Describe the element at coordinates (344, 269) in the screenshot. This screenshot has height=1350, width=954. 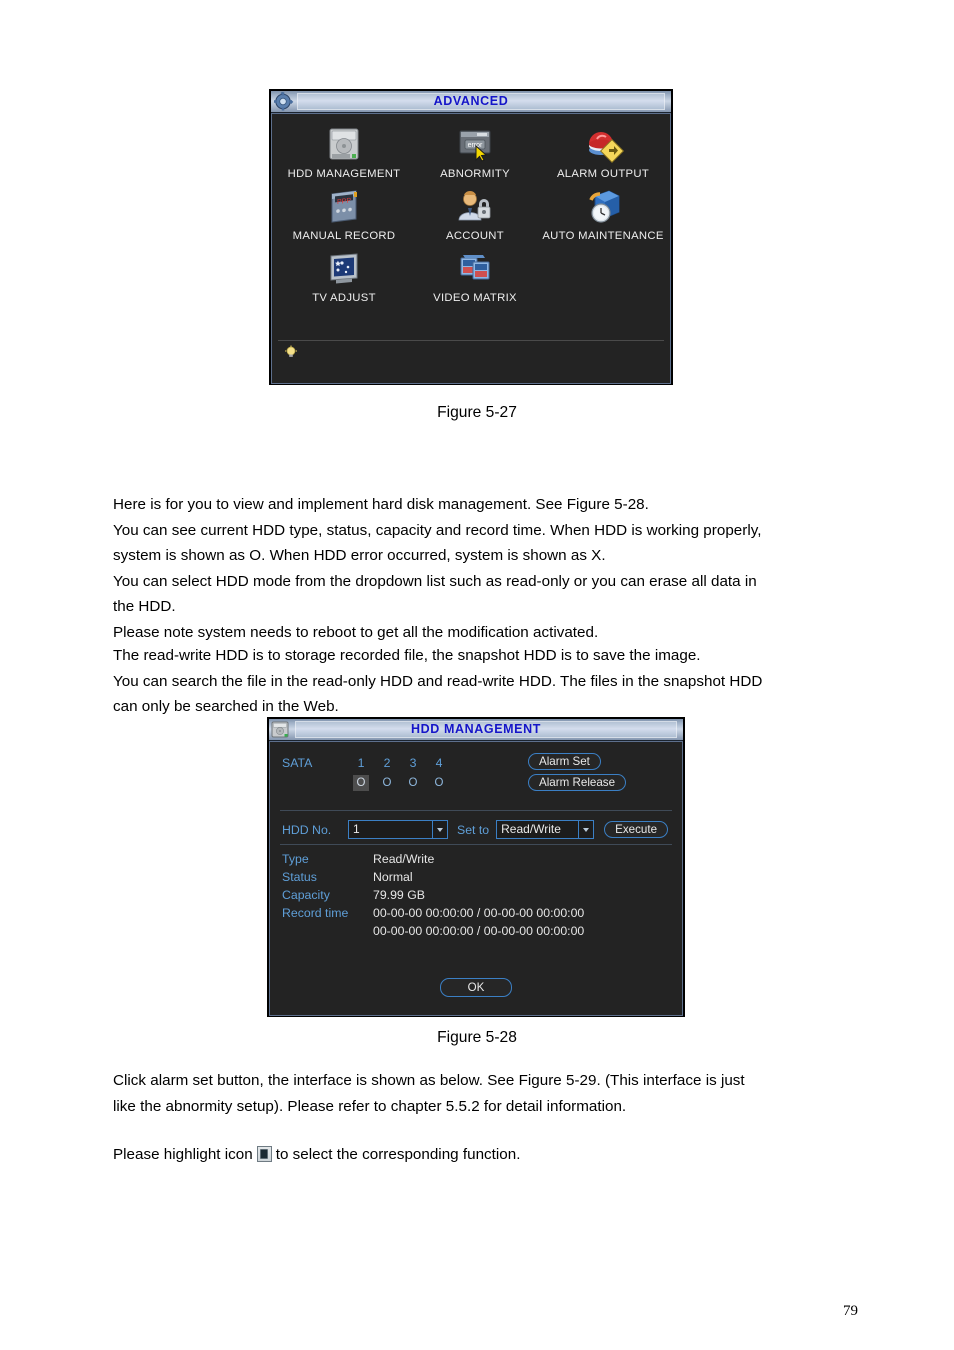
I see `tv-screen-icon` at that location.